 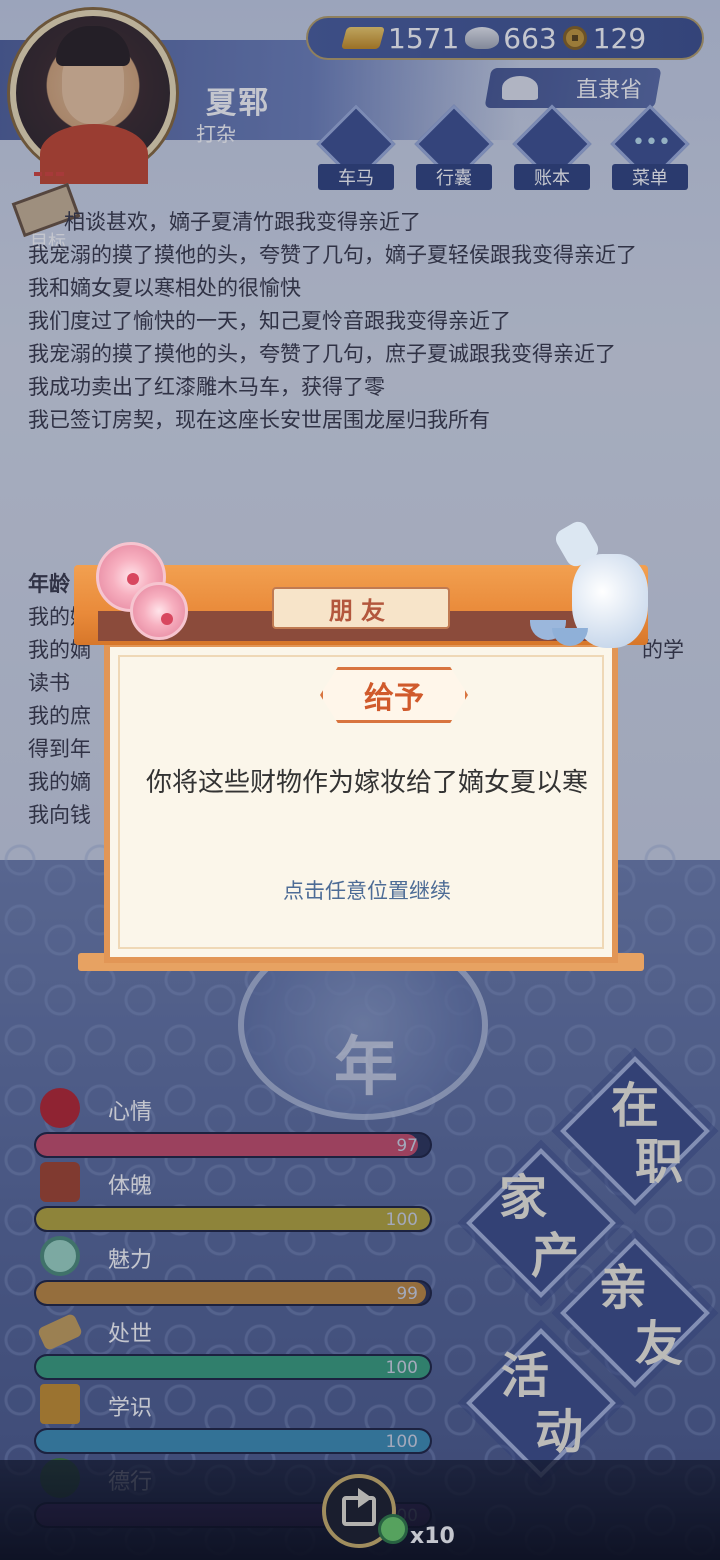 What do you see at coordinates (570, 637) in the screenshot?
I see `wine-cup-icon` at bounding box center [570, 637].